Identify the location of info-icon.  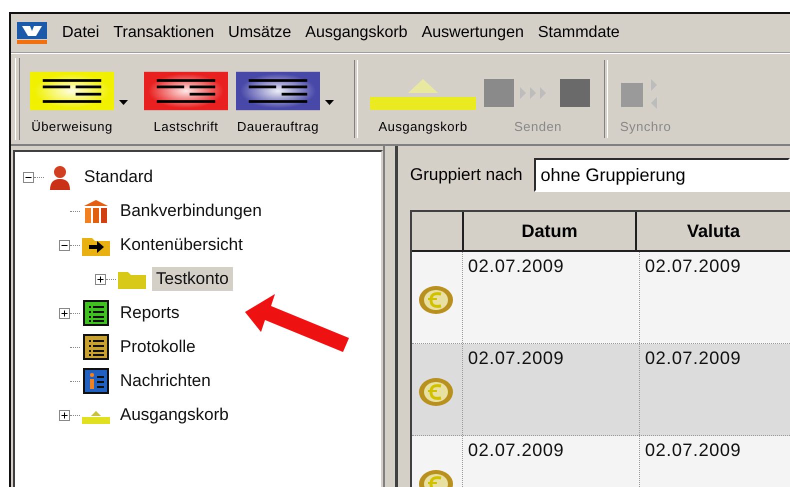
(96, 381).